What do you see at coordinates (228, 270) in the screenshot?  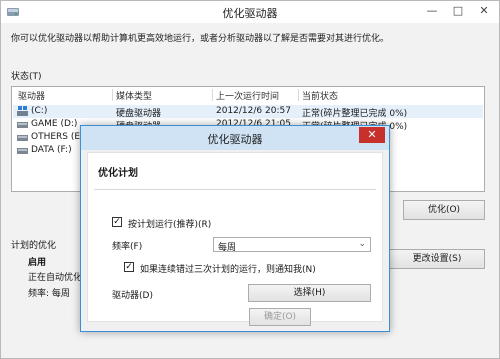 I see `notify-checkbox-label: 如果连续错过三次计划的运行，则通知我(N)` at bounding box center [228, 270].